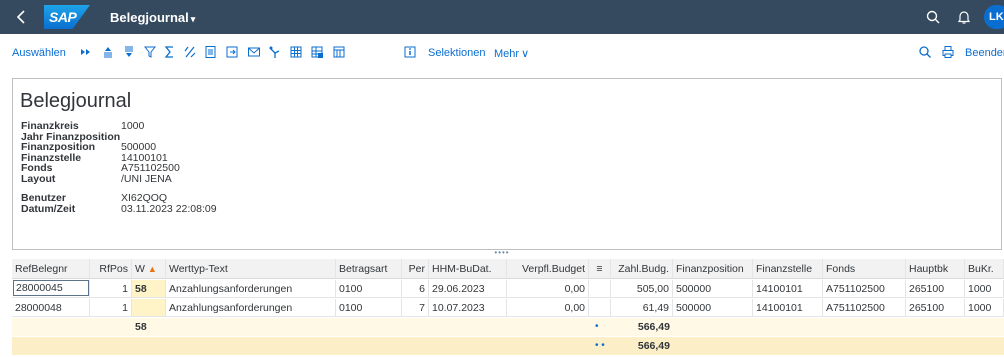 The image size is (1004, 357). I want to click on layout-icon, so click(339, 52).